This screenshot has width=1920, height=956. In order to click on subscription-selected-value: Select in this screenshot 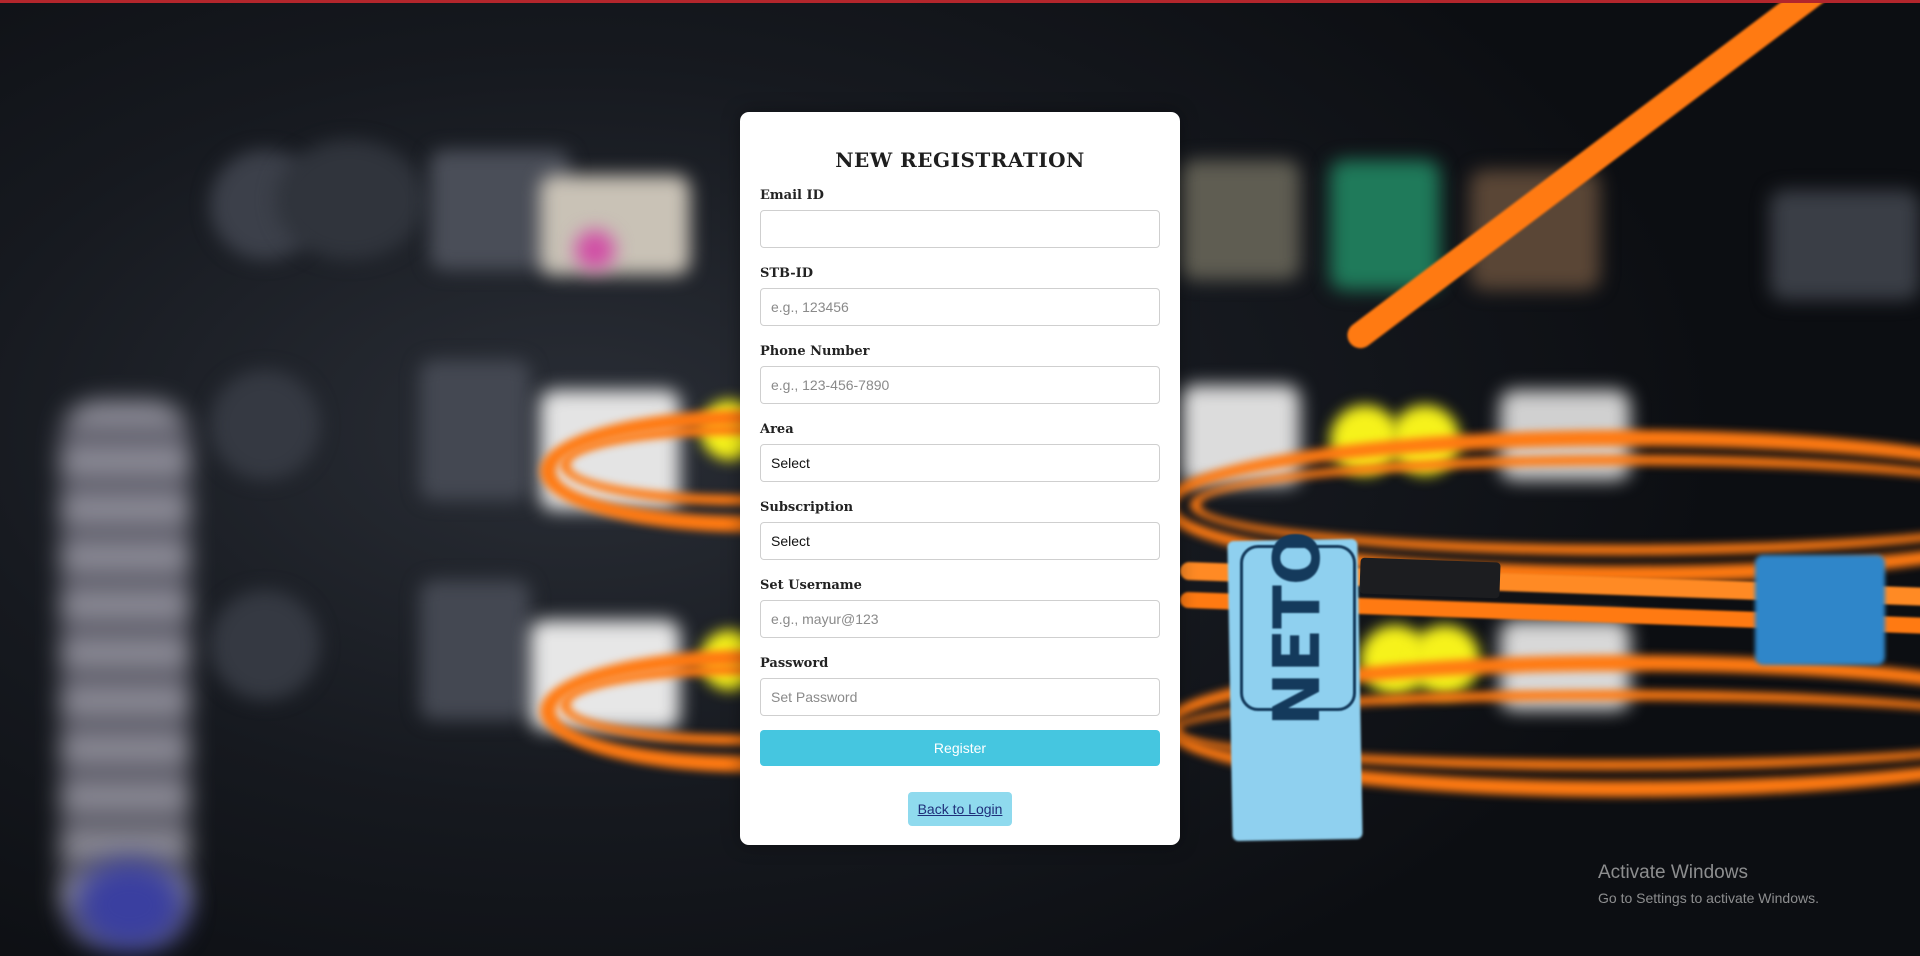, I will do `click(790, 541)`.